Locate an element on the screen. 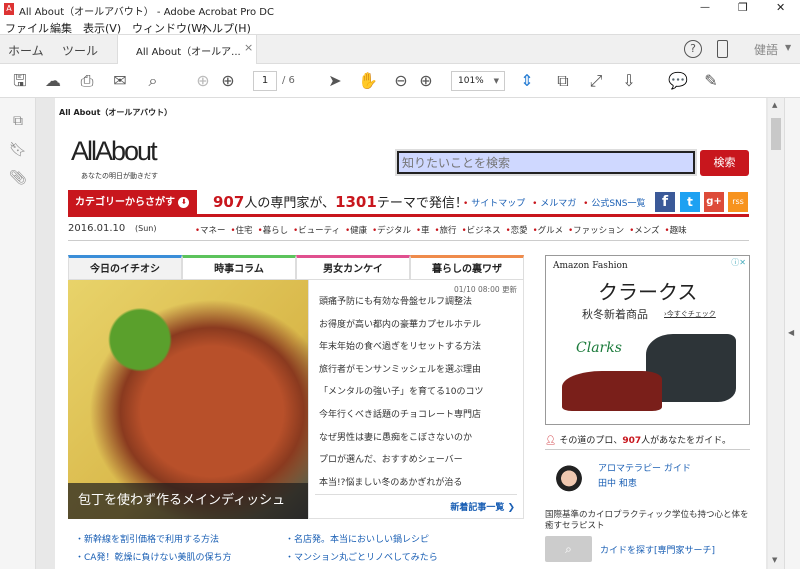 The width and height of the screenshot is (800, 569). guide-name: 田中 和恵 is located at coordinates (617, 482).